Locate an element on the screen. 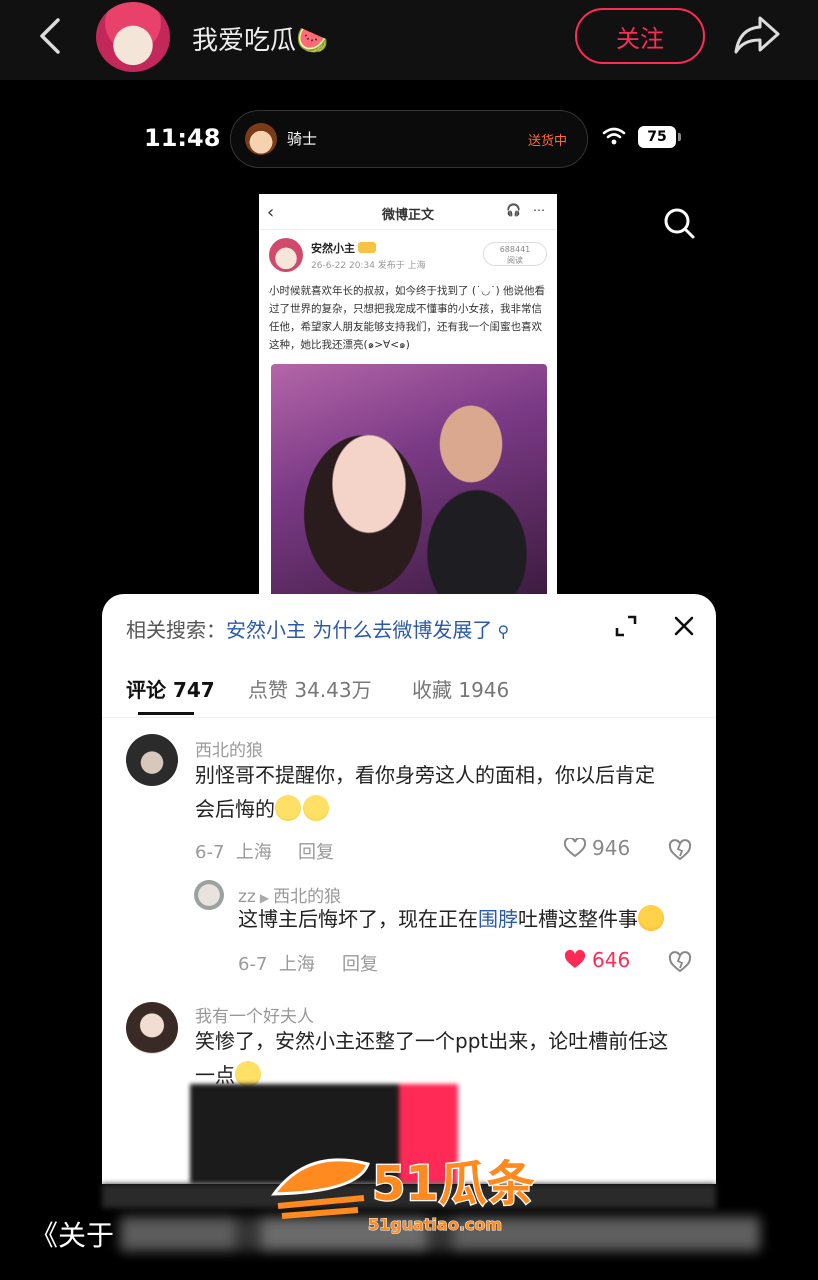 This screenshot has width=818, height=1280. watermark-url: 51guatiao.com is located at coordinates (435, 1224).